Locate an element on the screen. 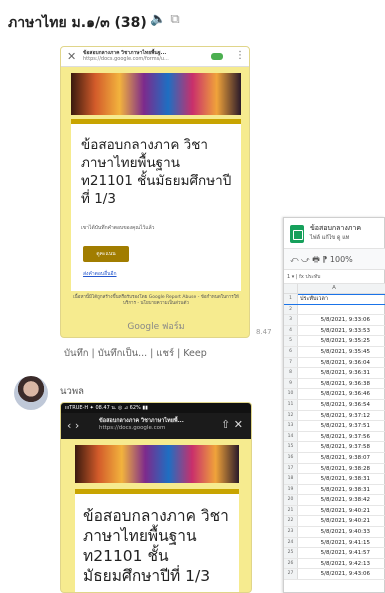 The height and width of the screenshot is (593, 385). table-row: 18 5/8/2021, 9:38:31 is located at coordinates (334, 479).